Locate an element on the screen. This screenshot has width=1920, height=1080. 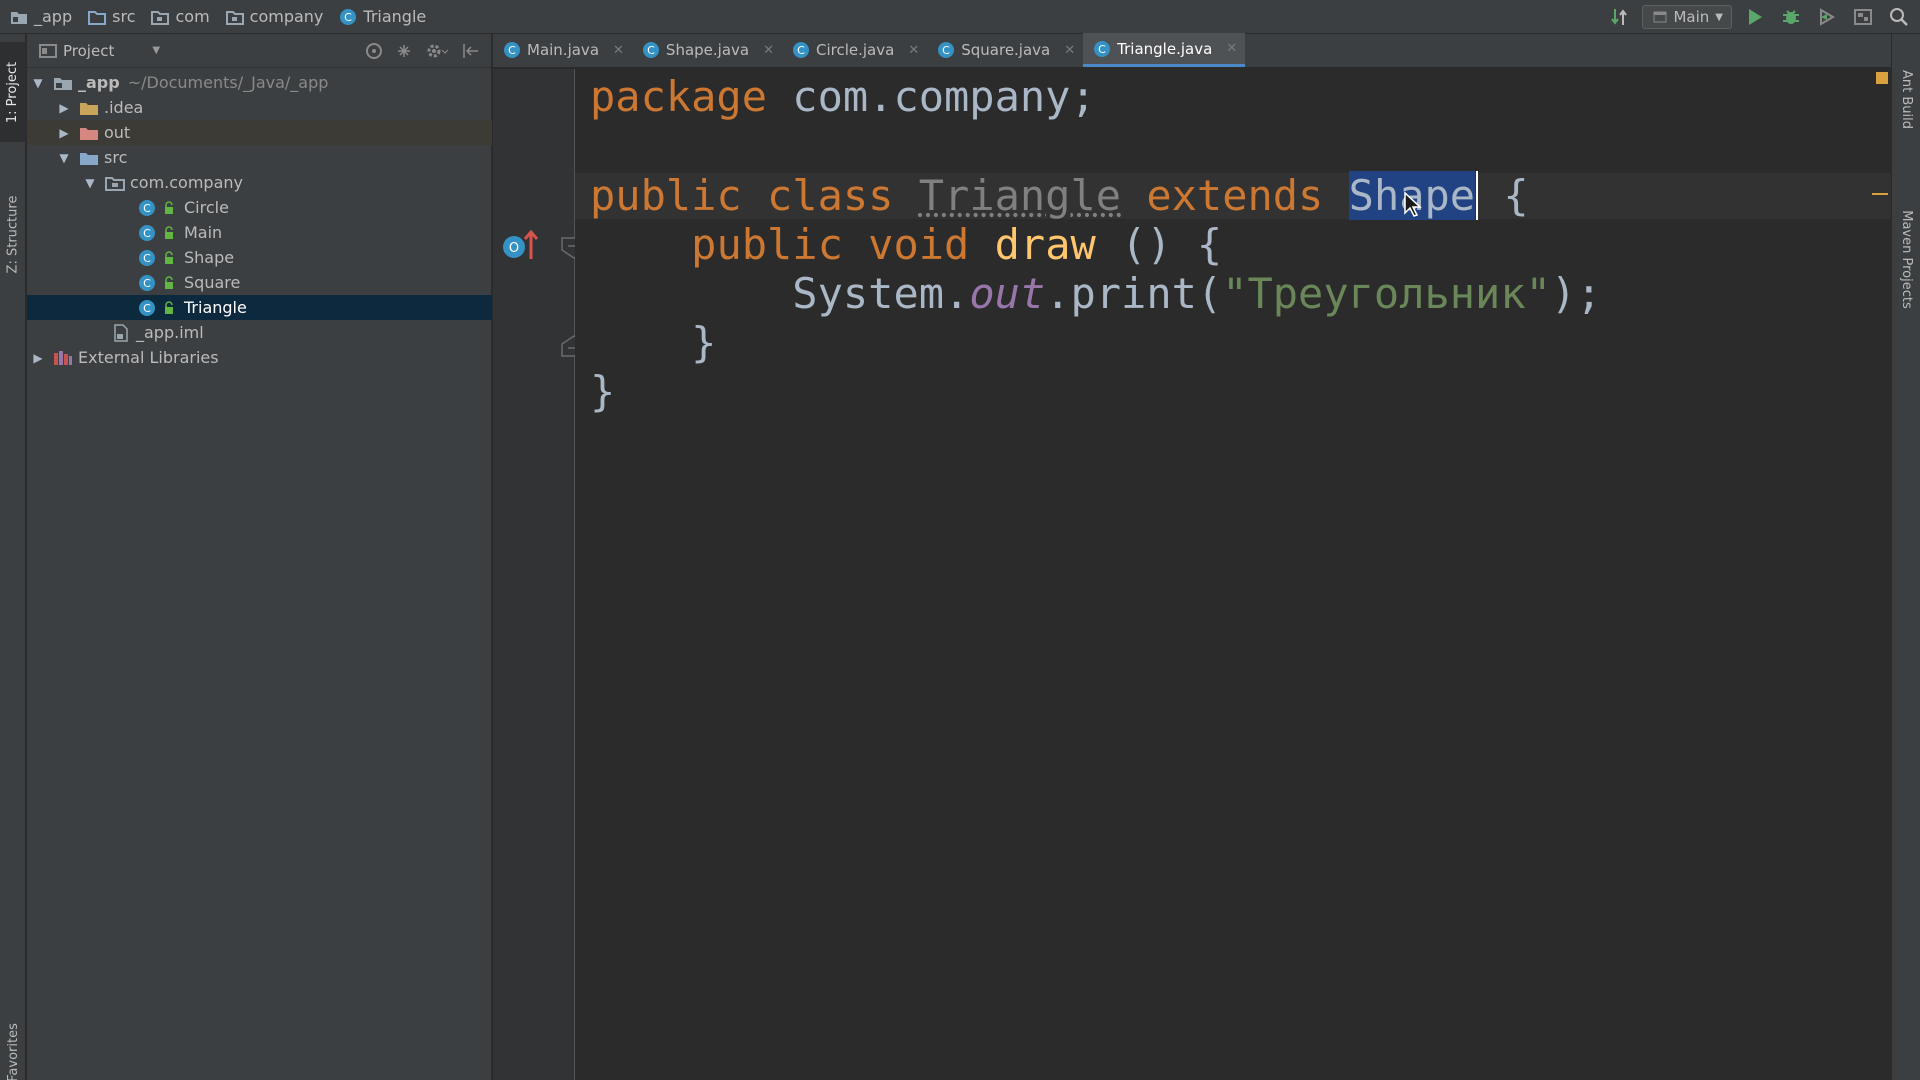
tree-node-label: External Libraries is located at coordinates (148, 357).